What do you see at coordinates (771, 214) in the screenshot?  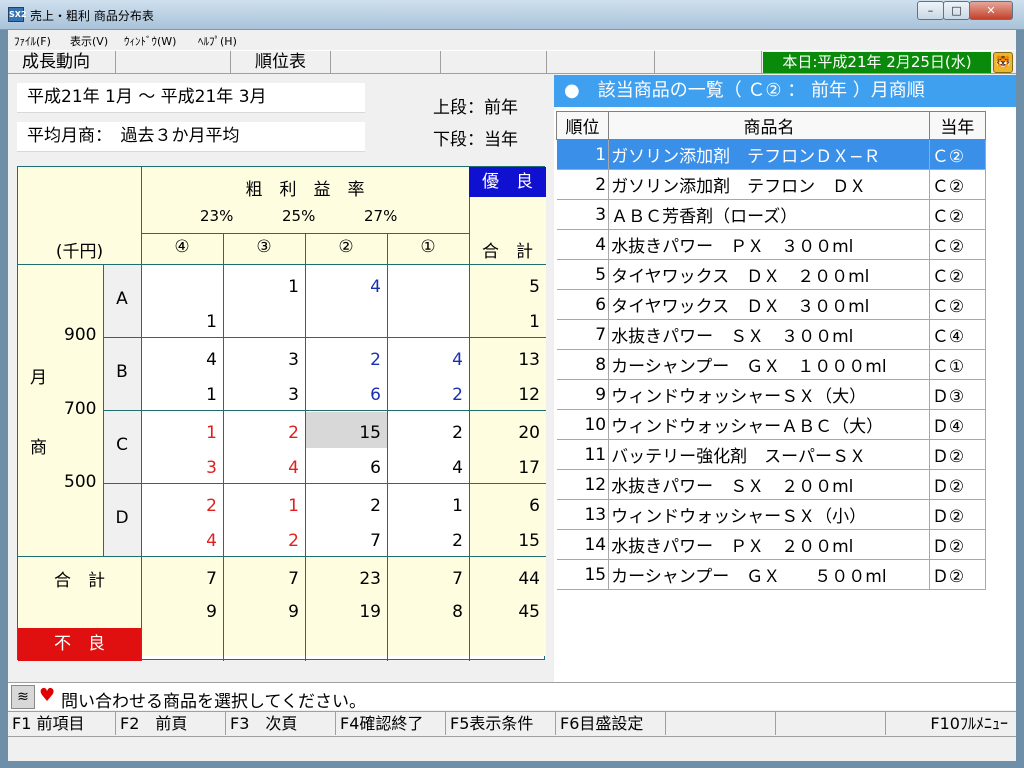 I see `table-row: 3 ＡＢＣ芳香剤（ローズ） Ｃ②` at bounding box center [771, 214].